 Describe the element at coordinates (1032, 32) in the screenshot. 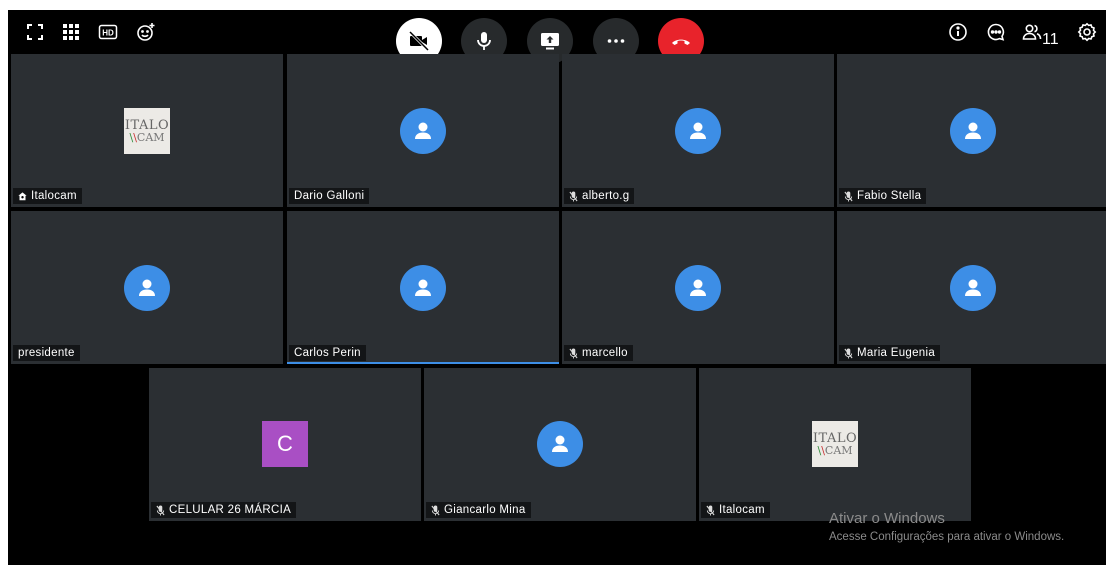

I see `participants-icon` at that location.